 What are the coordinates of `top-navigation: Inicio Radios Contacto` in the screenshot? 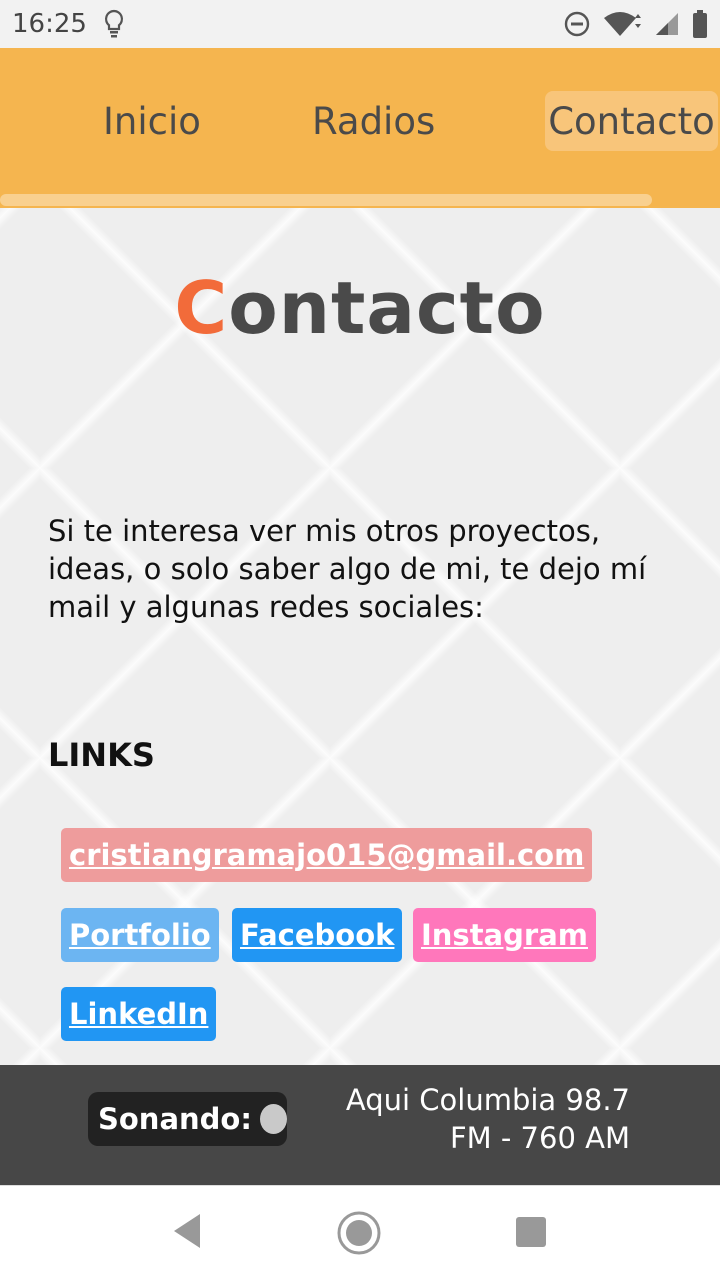 It's located at (360, 128).